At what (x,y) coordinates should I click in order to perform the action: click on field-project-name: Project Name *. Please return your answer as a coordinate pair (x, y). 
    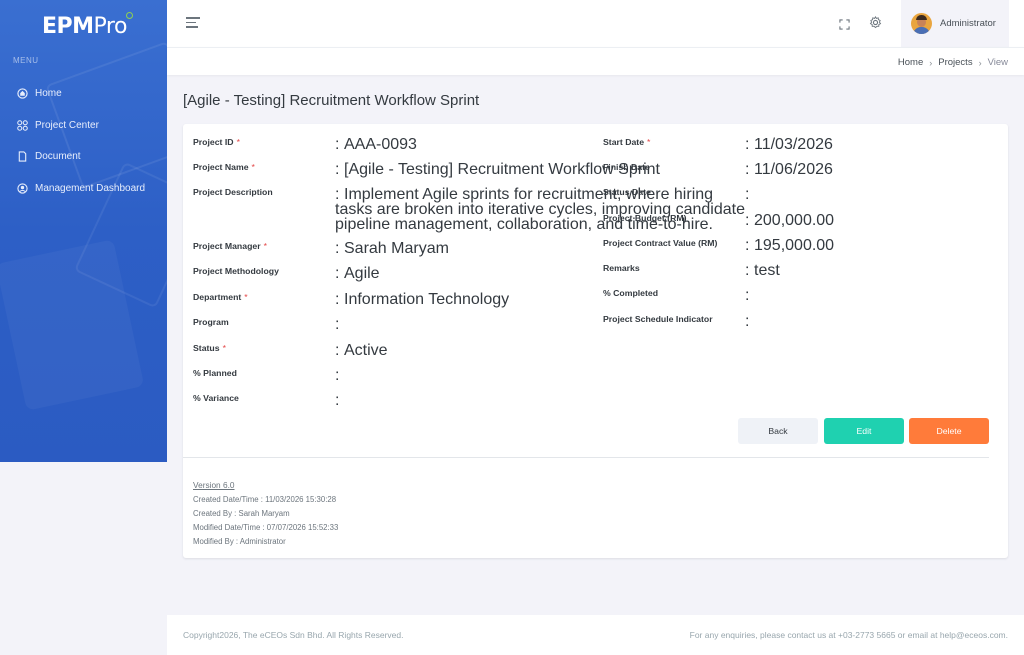
    Looking at the image, I should click on (224, 167).